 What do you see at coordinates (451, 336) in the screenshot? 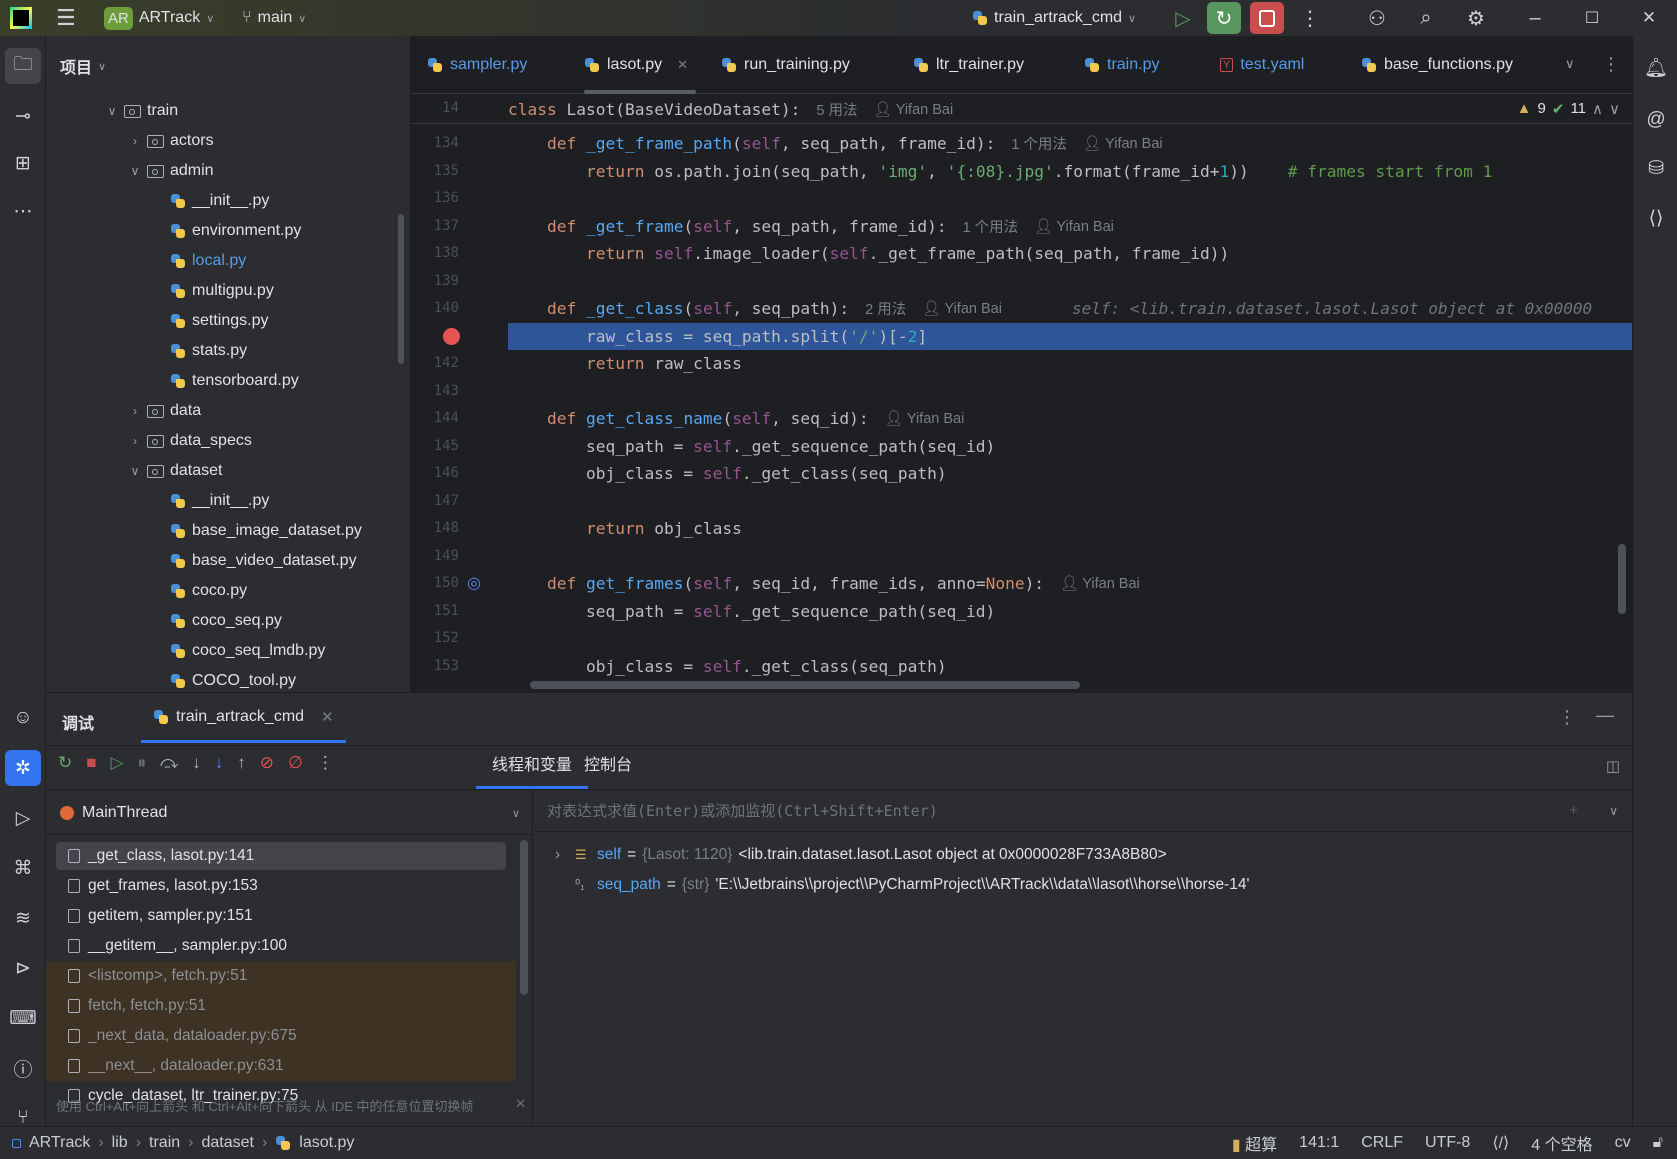
I see `breakpoint-icon` at bounding box center [451, 336].